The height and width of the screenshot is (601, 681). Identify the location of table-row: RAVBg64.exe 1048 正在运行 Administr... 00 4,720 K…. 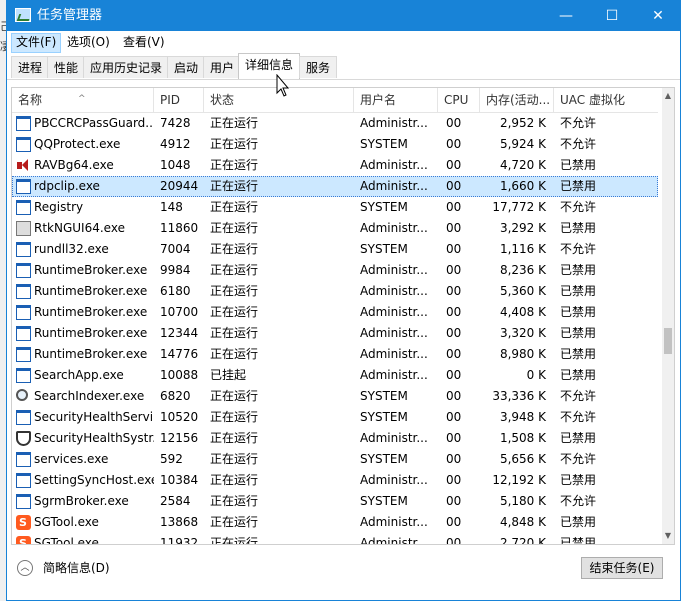
(335, 165).